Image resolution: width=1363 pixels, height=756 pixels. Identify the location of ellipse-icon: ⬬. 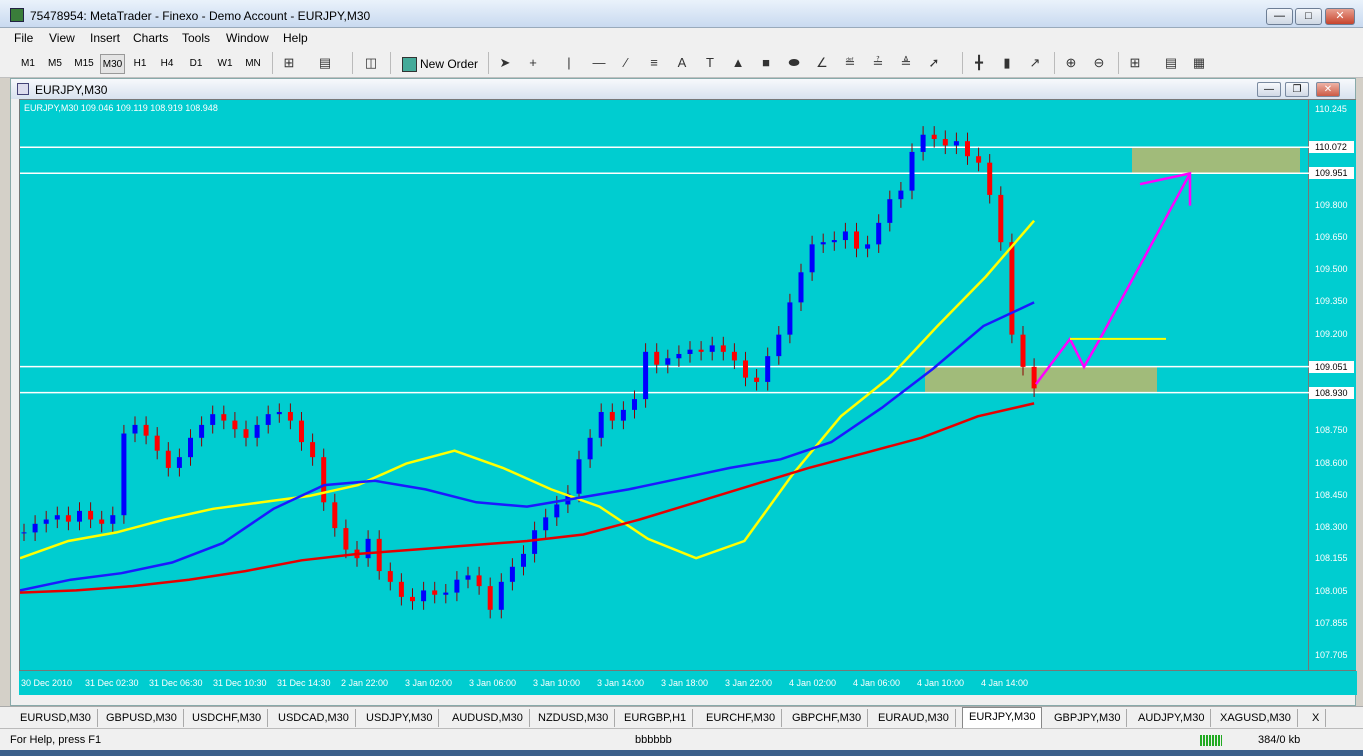
(794, 63).